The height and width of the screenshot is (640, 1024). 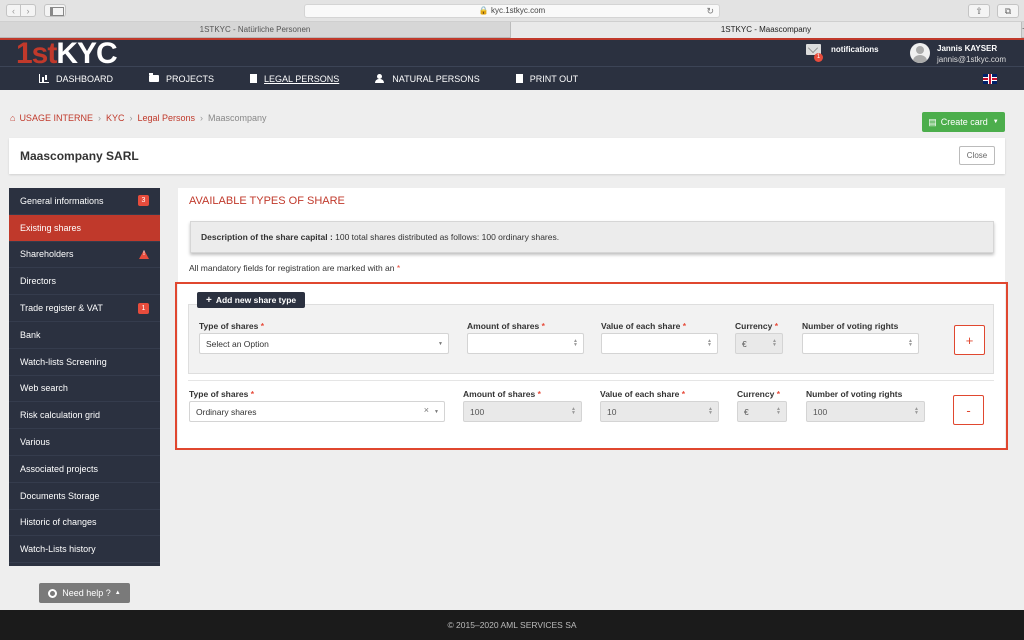 What do you see at coordinates (47, 254) in the screenshot?
I see `sidebar-item-label: Shareholders` at bounding box center [47, 254].